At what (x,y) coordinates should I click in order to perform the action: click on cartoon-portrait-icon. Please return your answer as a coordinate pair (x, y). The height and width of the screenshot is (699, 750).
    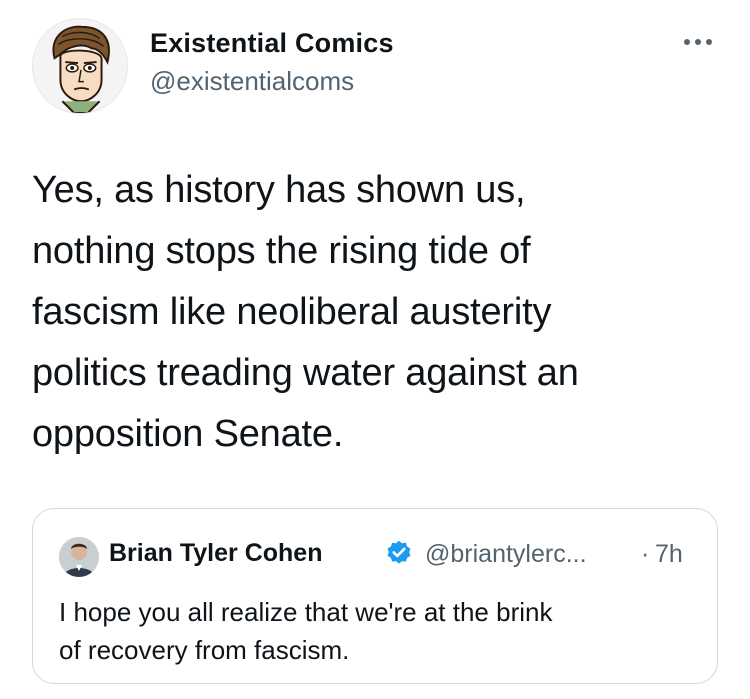
    Looking at the image, I should click on (80, 66).